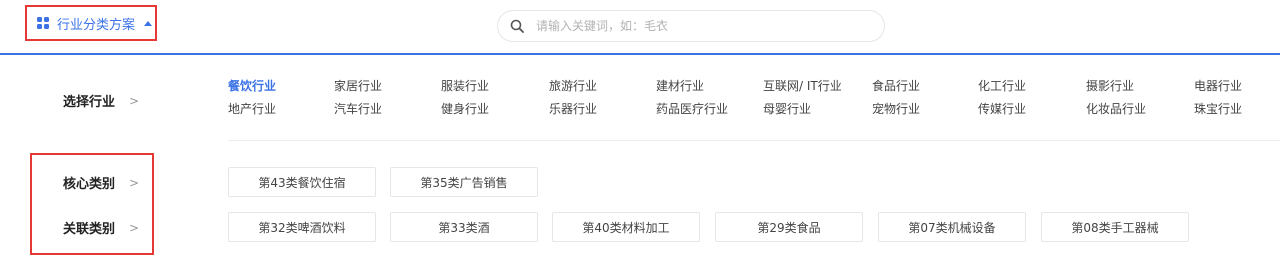  Describe the element at coordinates (89, 184) in the screenshot. I see `core-category-text: 核心类别` at that location.